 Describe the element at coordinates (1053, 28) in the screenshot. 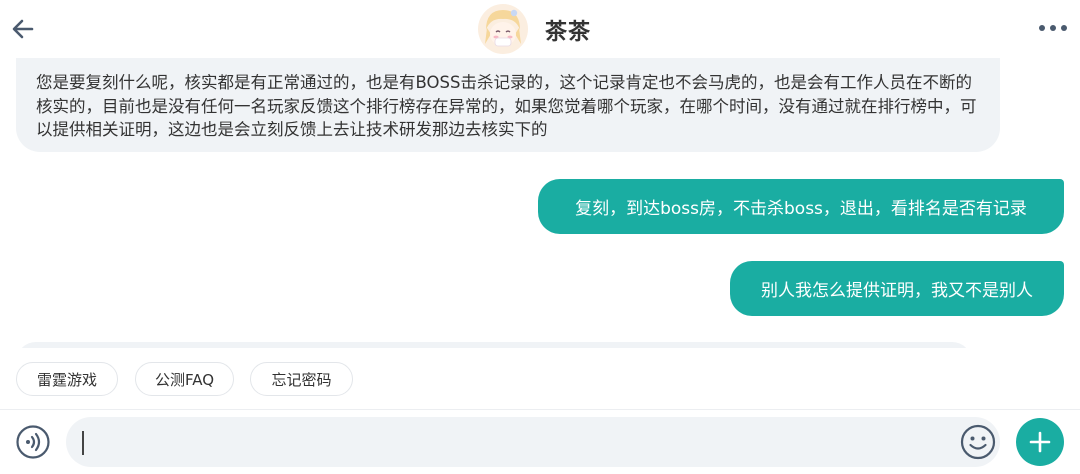

I see `more-dots-icon` at that location.